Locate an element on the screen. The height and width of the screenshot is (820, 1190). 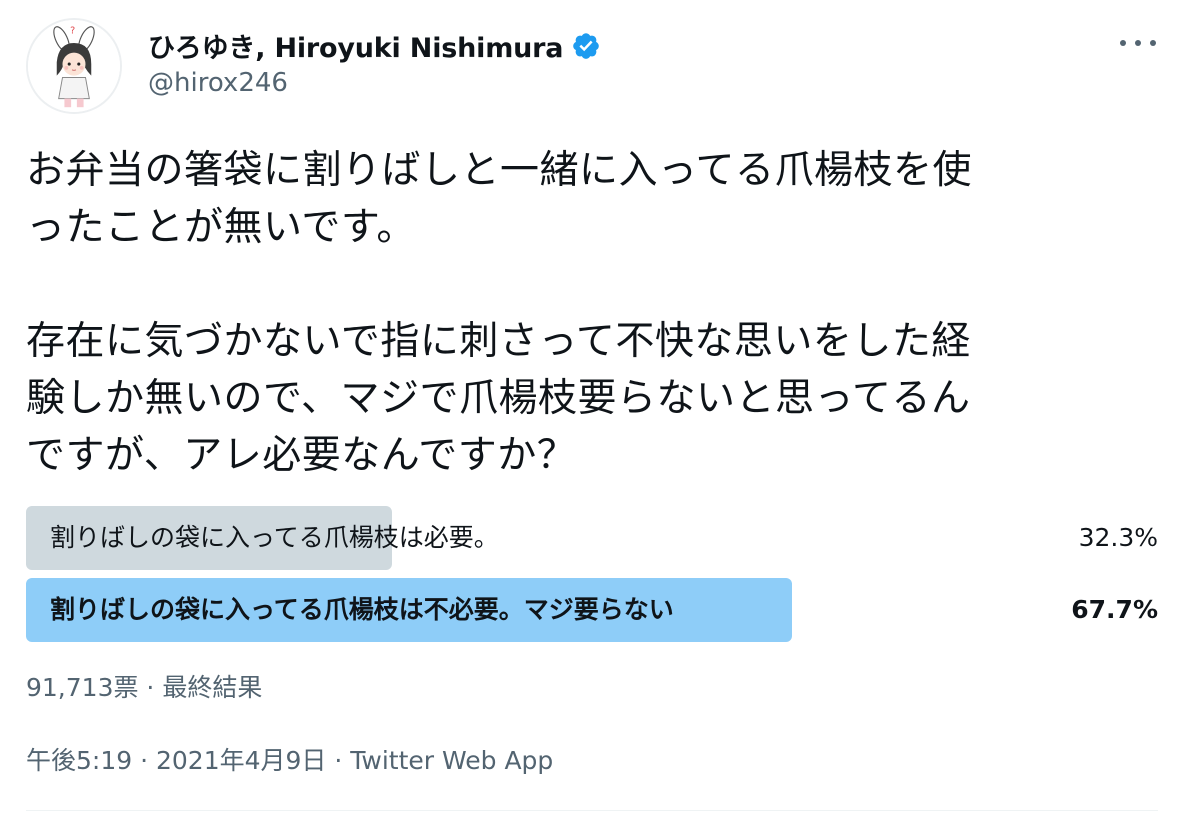
tweet-source: Twitter Web App is located at coordinates (451, 760).